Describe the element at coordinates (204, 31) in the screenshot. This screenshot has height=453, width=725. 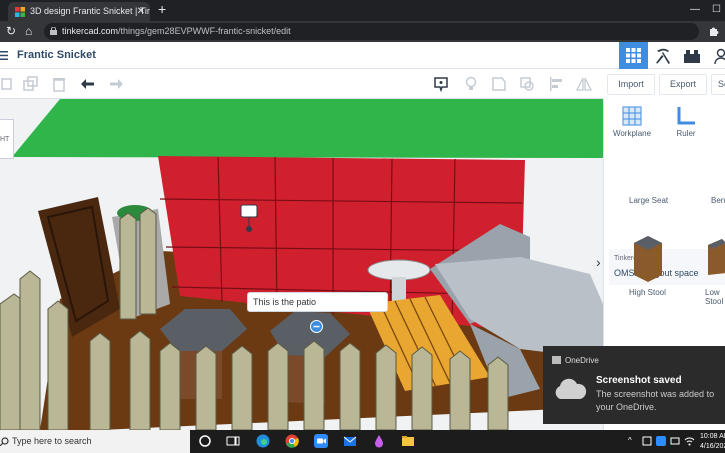
I see `url-path: /things/gem28EVPWWF-frantic-snicket/edit` at that location.